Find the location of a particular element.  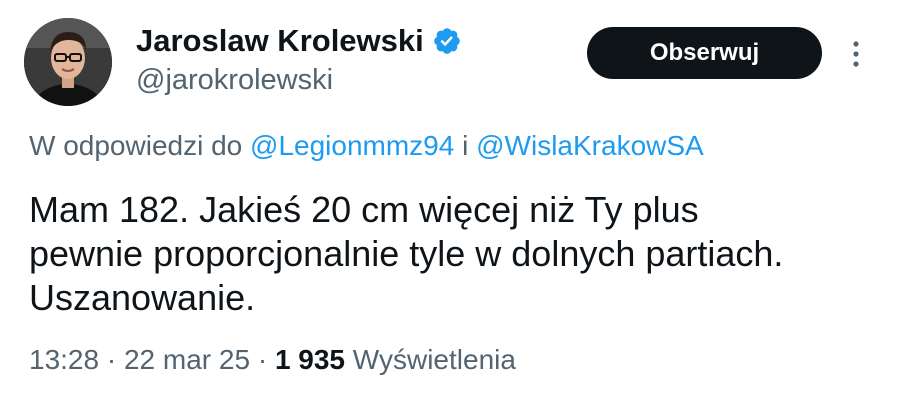

avatar is located at coordinates (68, 62).